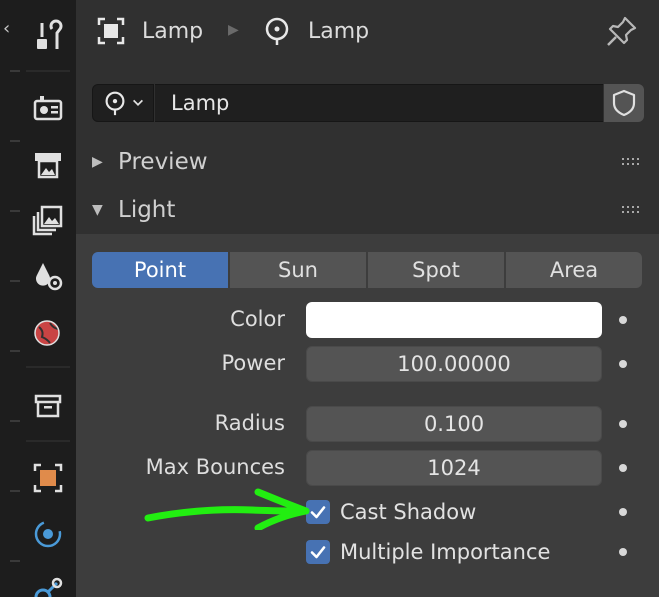  Describe the element at coordinates (622, 31) in the screenshot. I see `pin-icon` at that location.